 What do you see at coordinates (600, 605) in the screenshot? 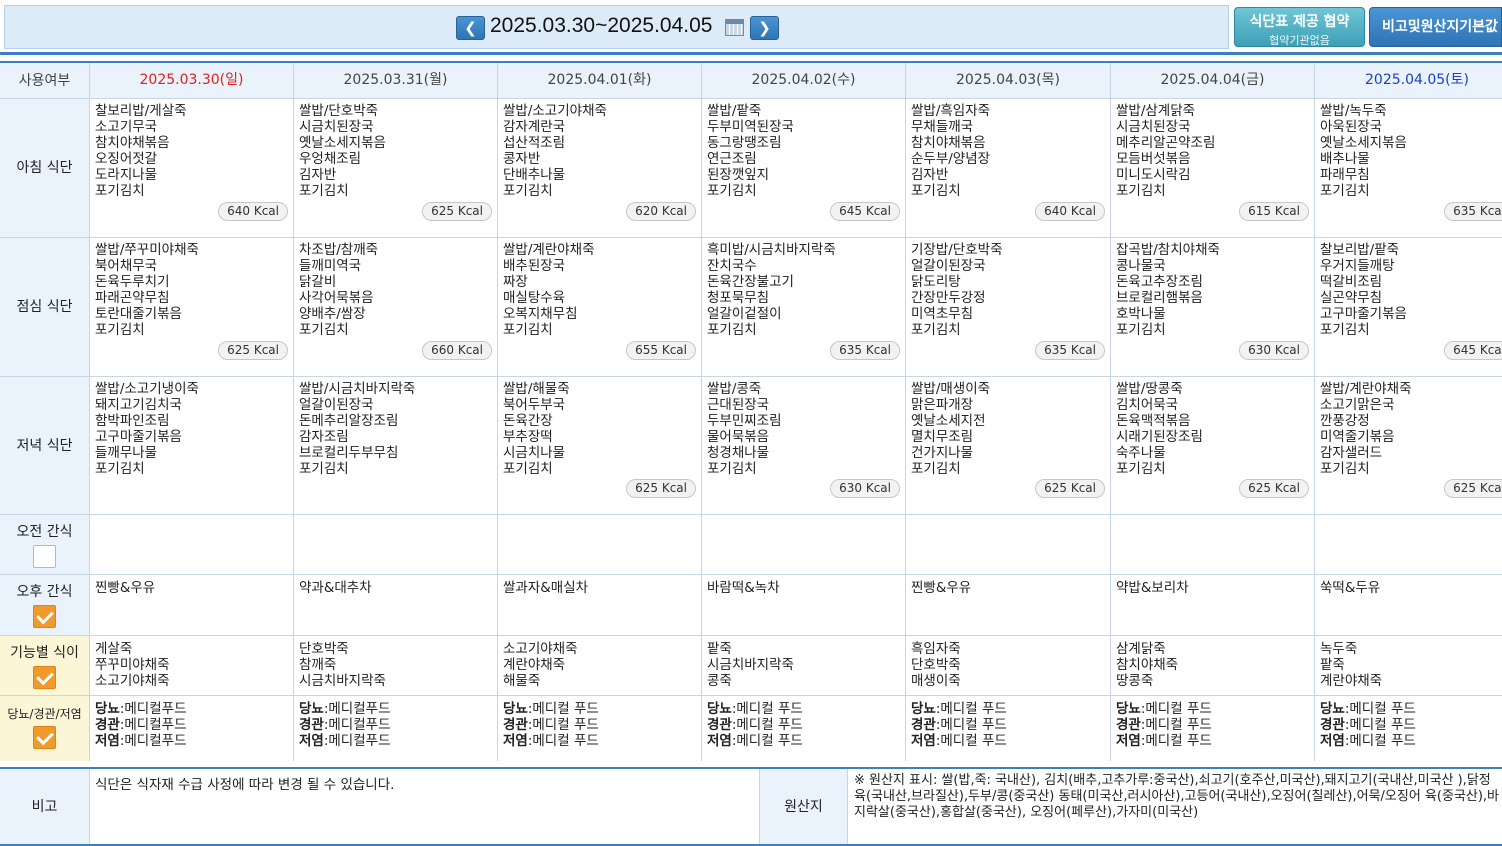
I see `menu-cell: 쌀과자&매실차` at bounding box center [600, 605].